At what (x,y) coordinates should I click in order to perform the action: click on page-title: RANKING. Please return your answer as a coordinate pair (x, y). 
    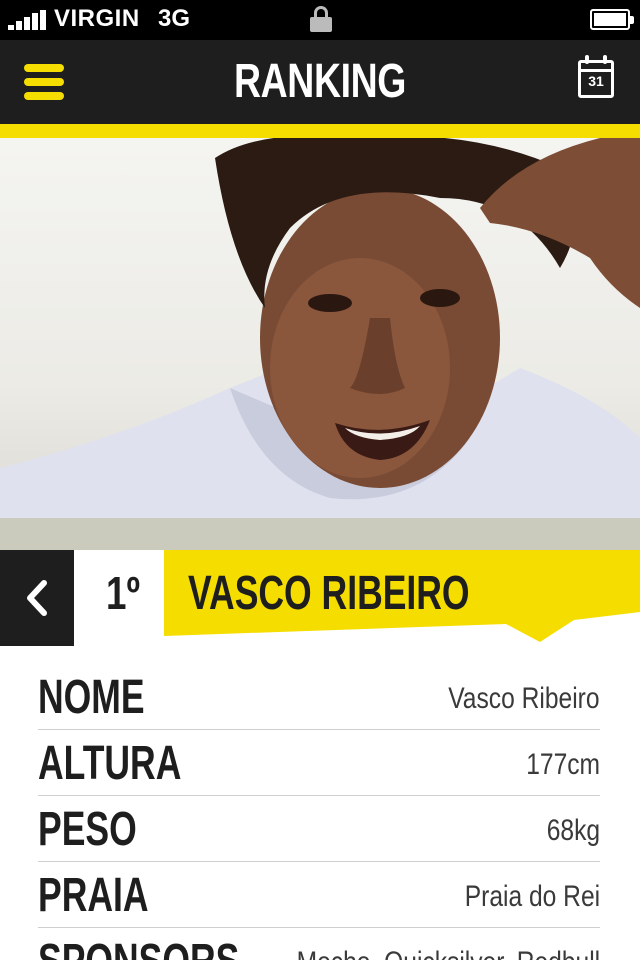
    Looking at the image, I should click on (320, 81).